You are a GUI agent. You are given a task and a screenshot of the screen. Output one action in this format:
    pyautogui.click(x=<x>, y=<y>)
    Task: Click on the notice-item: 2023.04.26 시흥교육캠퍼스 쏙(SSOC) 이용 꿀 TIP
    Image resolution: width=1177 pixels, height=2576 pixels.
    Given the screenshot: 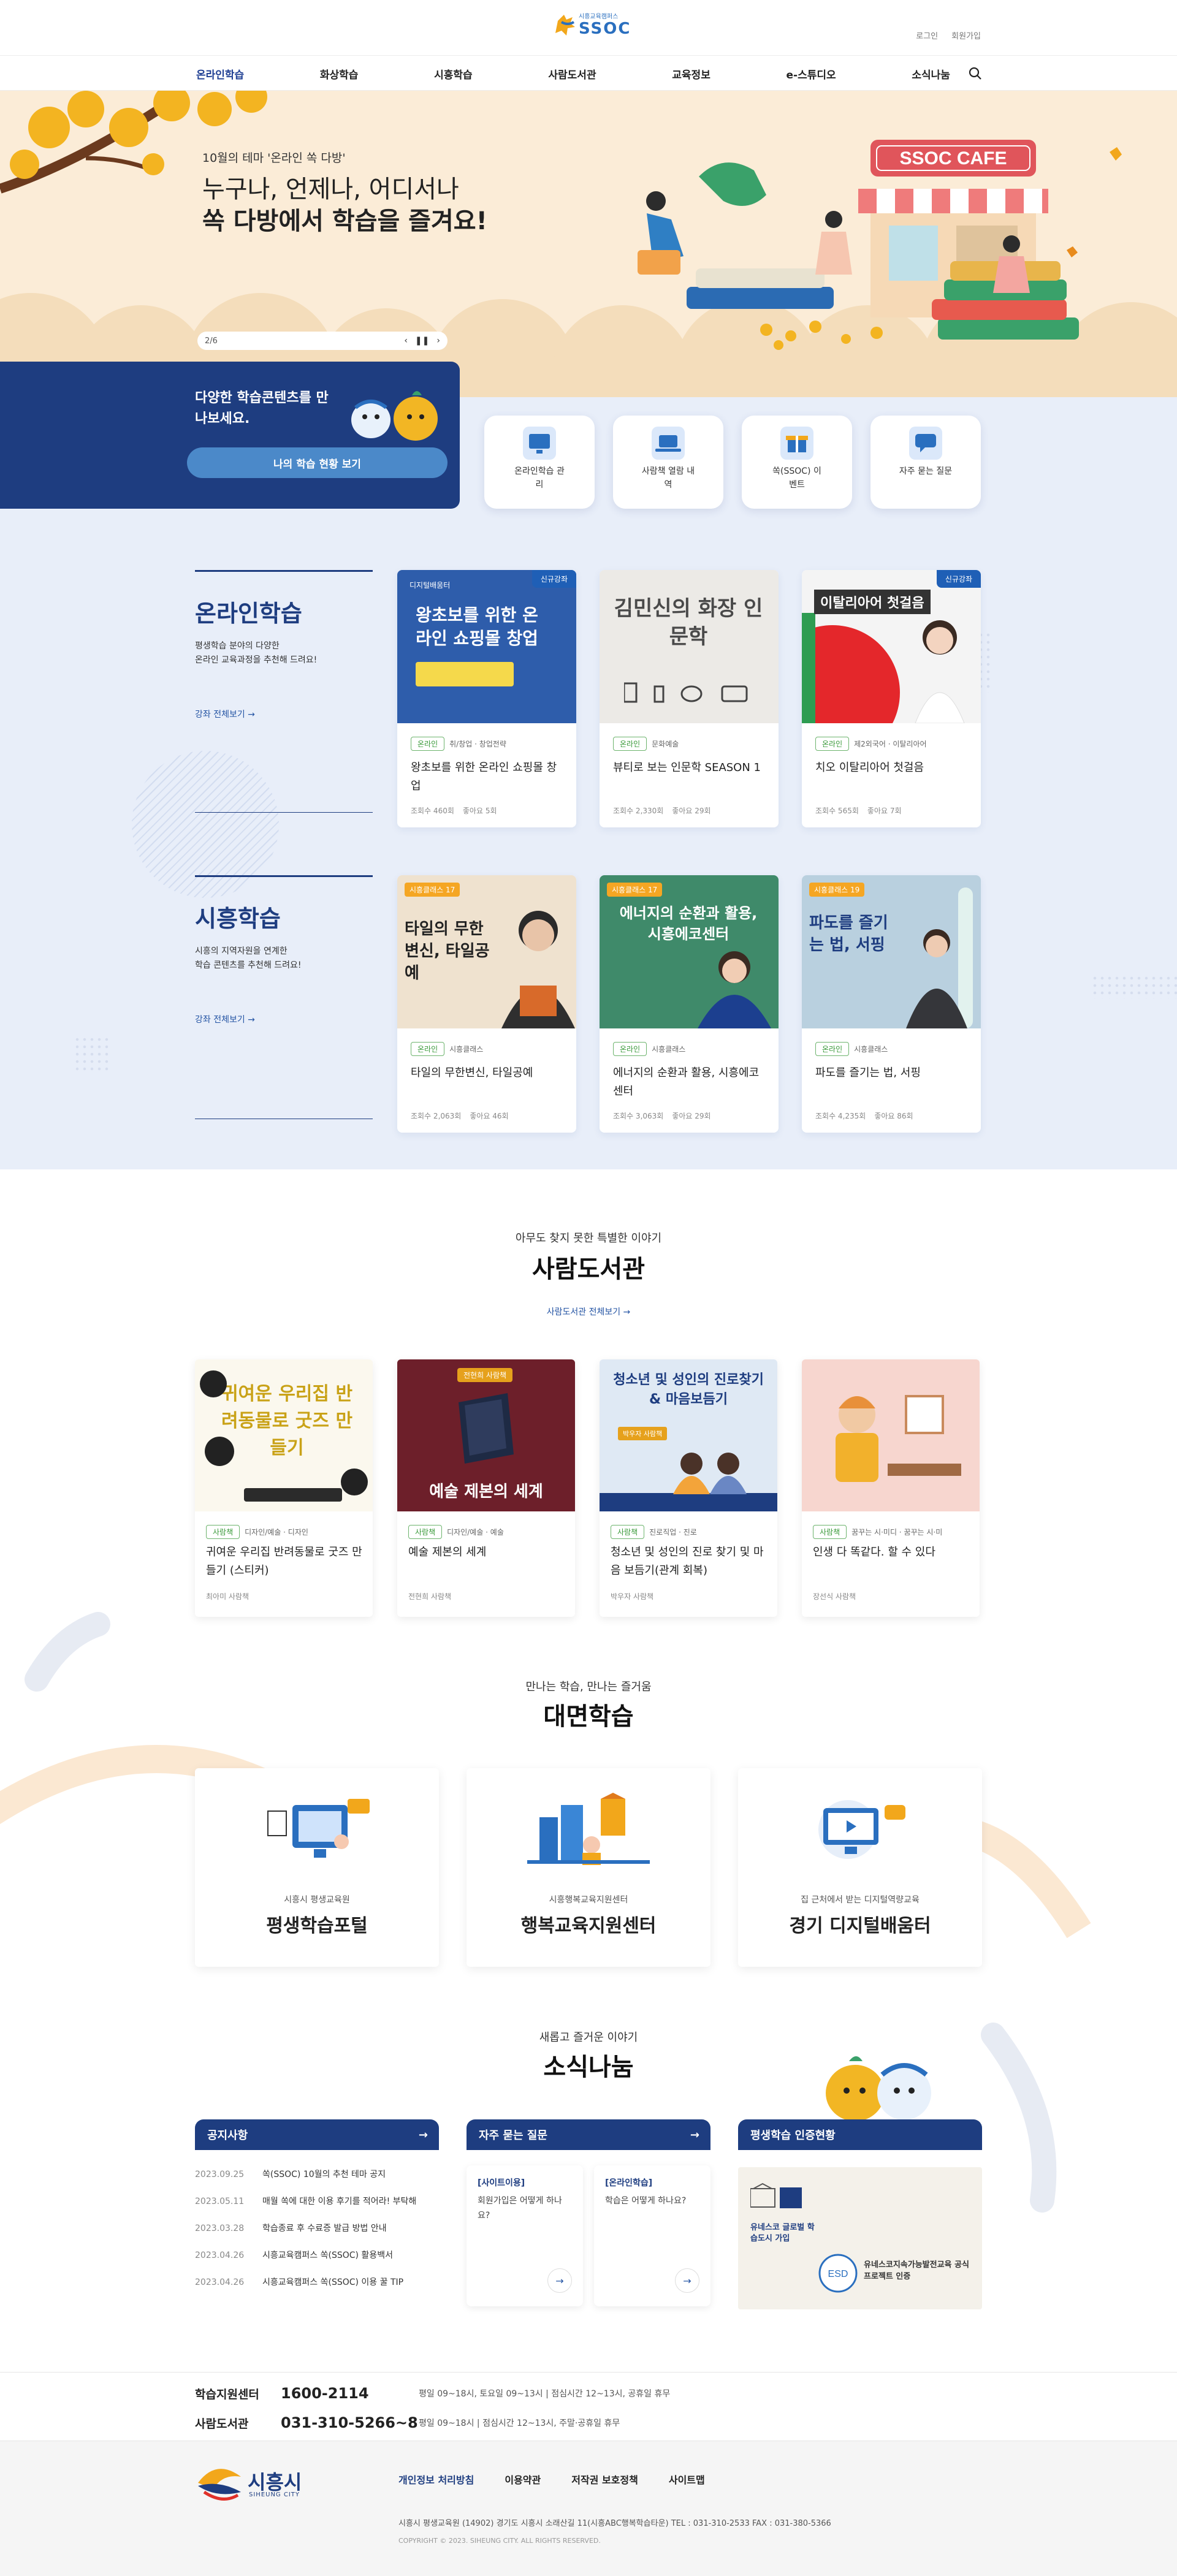 What is the action you would take?
    pyautogui.click(x=317, y=2282)
    